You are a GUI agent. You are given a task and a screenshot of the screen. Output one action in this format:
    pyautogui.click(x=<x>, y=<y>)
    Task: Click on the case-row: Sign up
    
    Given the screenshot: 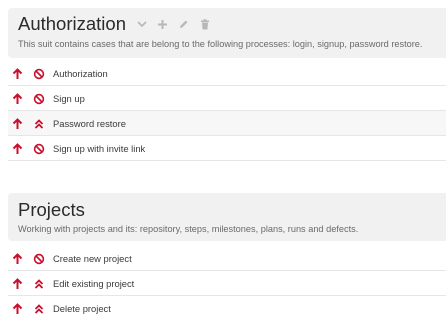 What is the action you would take?
    pyautogui.click(x=227, y=98)
    